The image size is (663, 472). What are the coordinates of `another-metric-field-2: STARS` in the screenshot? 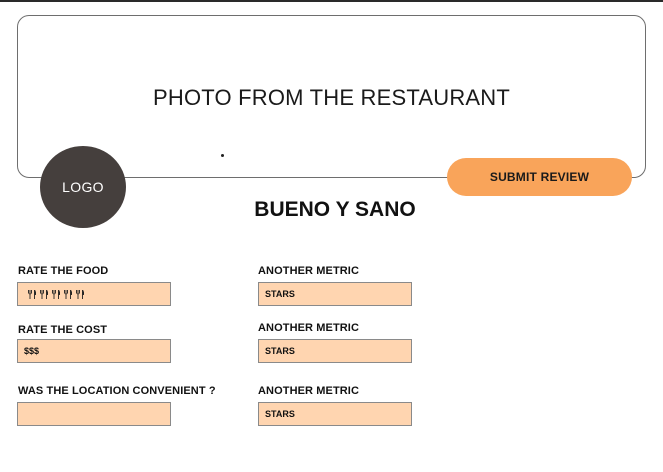 It's located at (335, 351).